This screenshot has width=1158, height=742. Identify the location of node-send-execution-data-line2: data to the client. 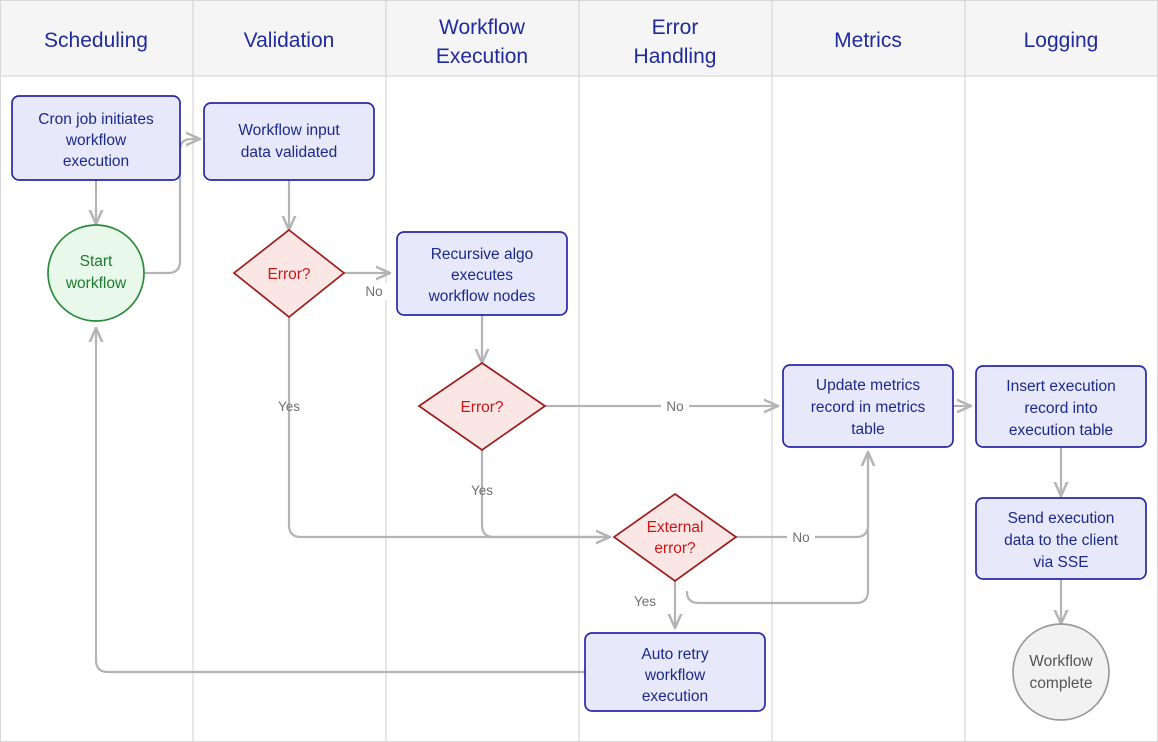
(1061, 540).